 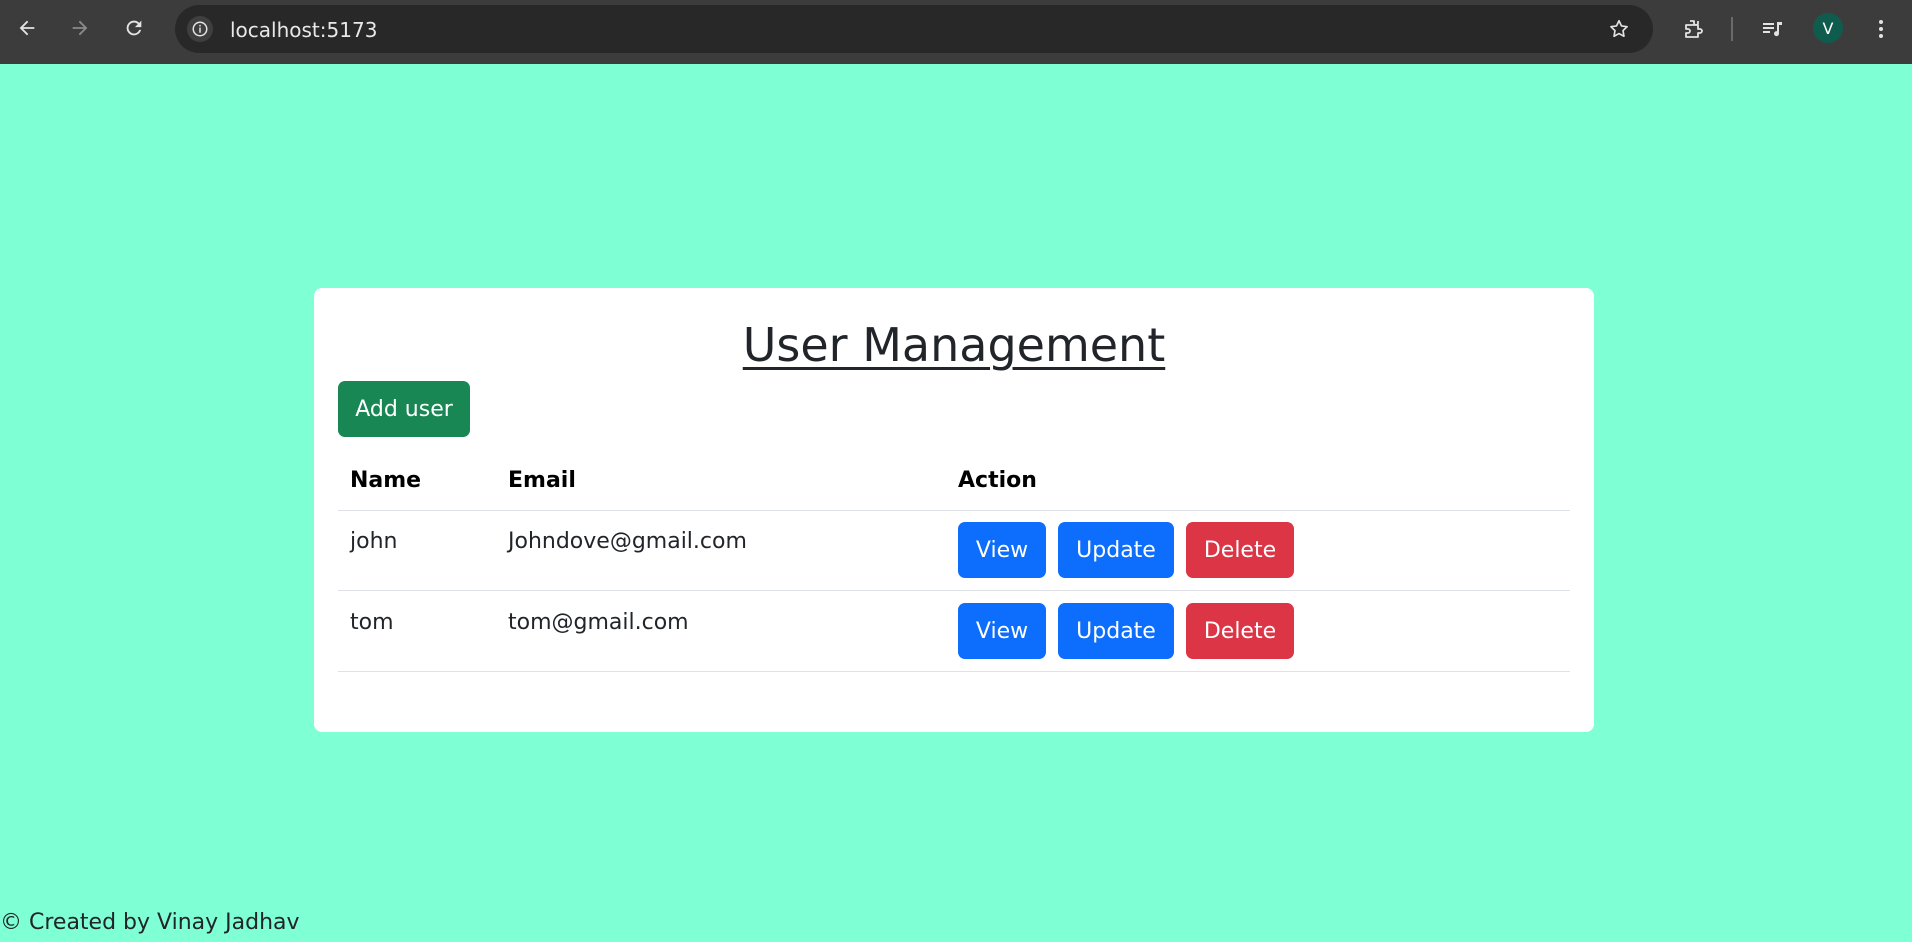 I want to click on page-title: User Management, so click(x=954, y=345).